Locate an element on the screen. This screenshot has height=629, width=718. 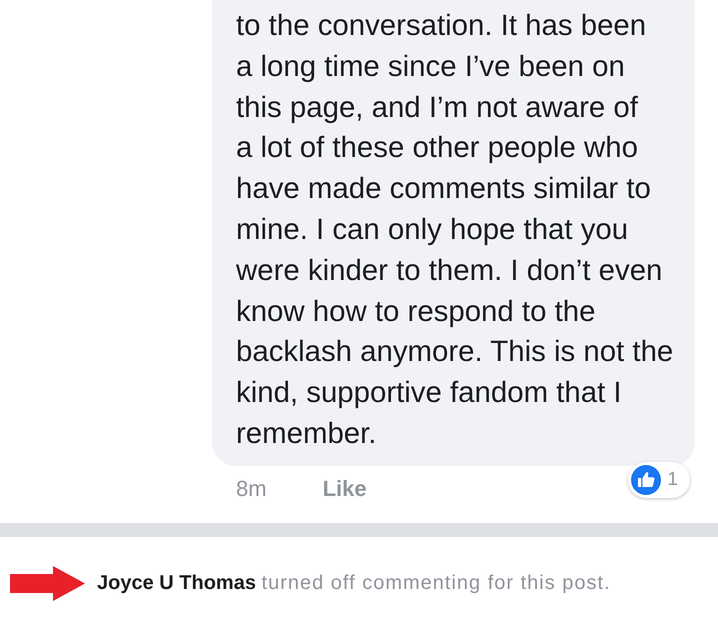
like-button: Like is located at coordinates (344, 489).